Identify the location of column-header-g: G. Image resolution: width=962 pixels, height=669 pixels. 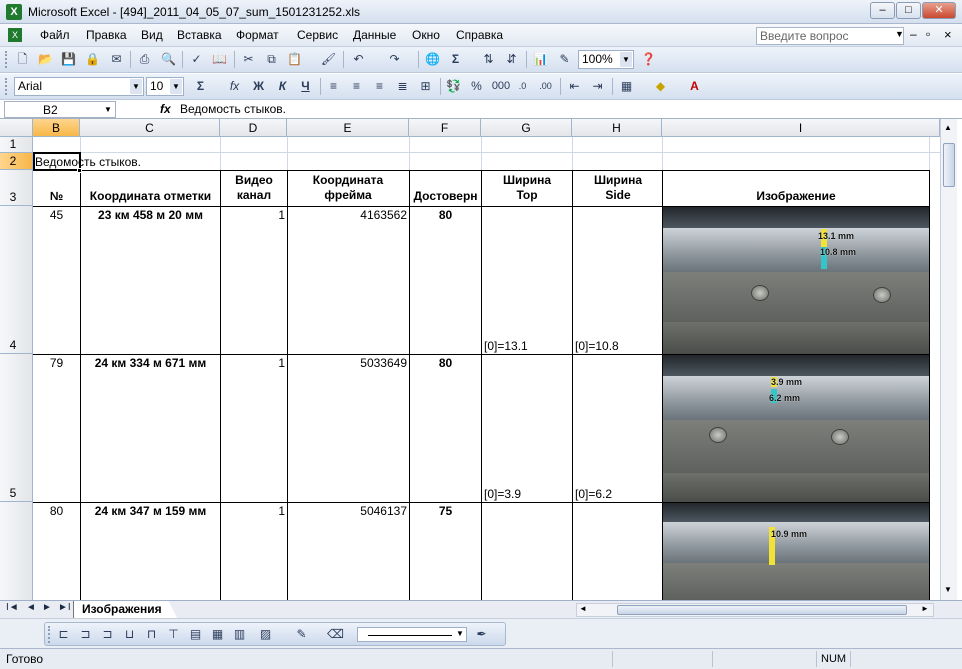
(526, 128).